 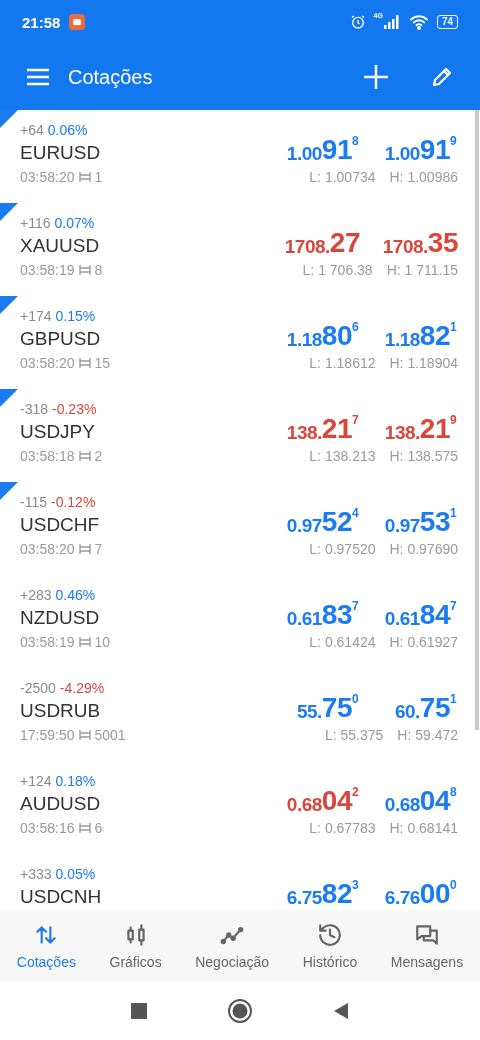 What do you see at coordinates (36, 316) in the screenshot?
I see `change-points: +174` at bounding box center [36, 316].